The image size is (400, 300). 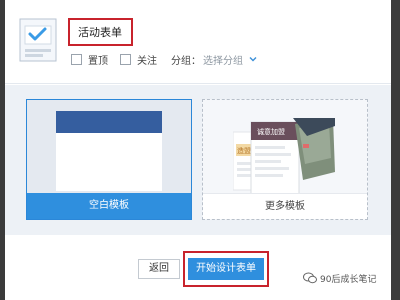 I want to click on more-templates-label: 更多模板, so click(x=285, y=206).